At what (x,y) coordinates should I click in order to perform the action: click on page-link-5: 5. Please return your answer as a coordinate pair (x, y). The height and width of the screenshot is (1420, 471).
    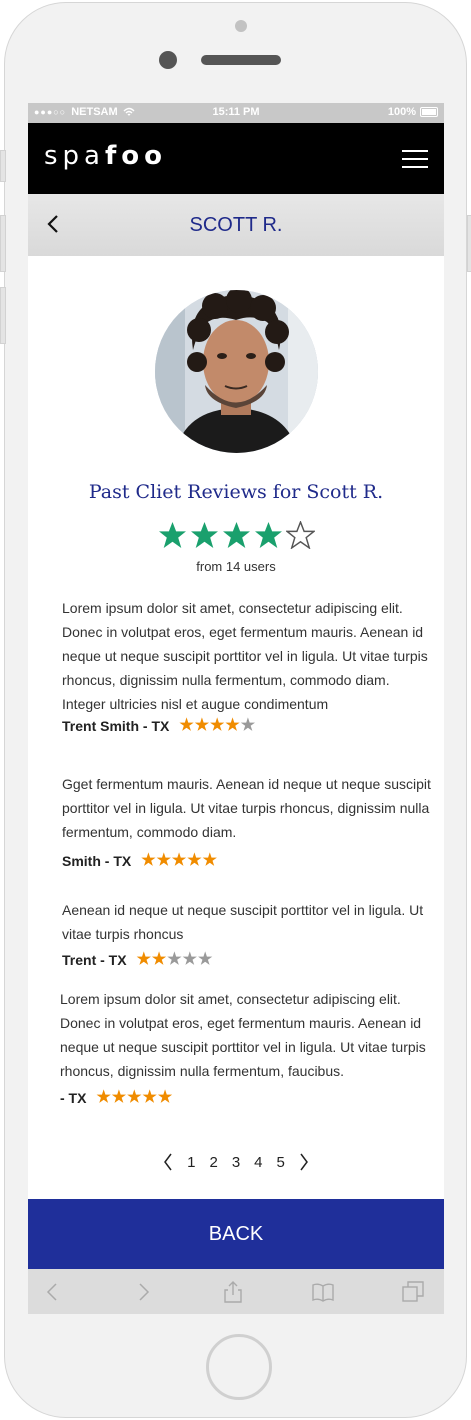
    Looking at the image, I should click on (281, 1162).